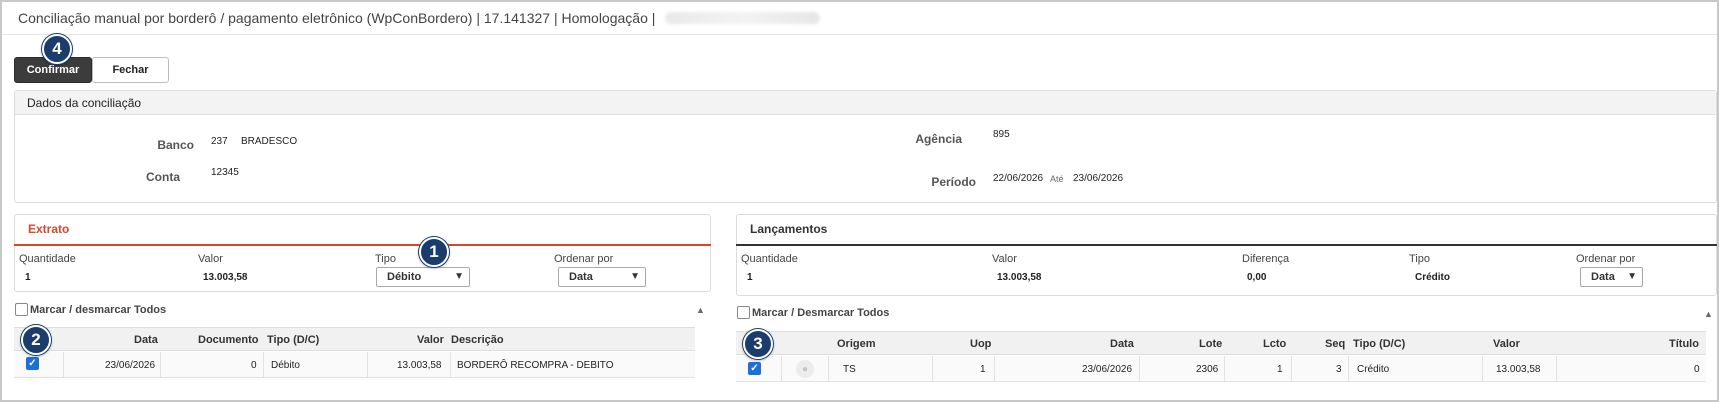  I want to click on lancamentos-row-origem: TS, so click(849, 369).